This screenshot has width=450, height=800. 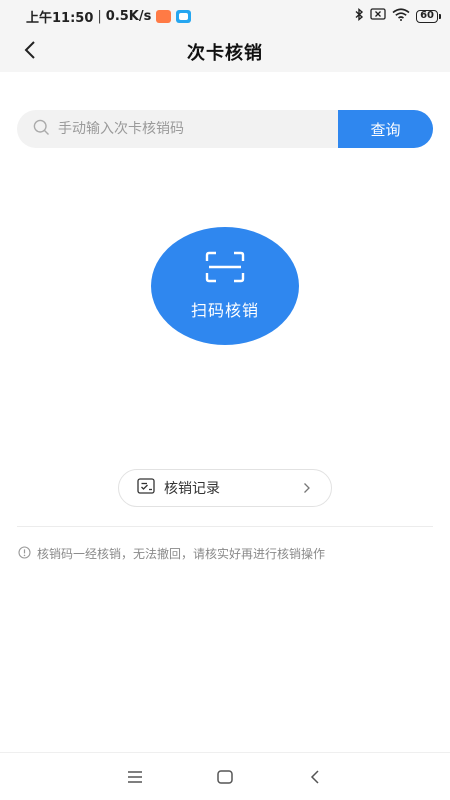 I want to click on scan-verify-button: 扫码核销, so click(x=225, y=286).